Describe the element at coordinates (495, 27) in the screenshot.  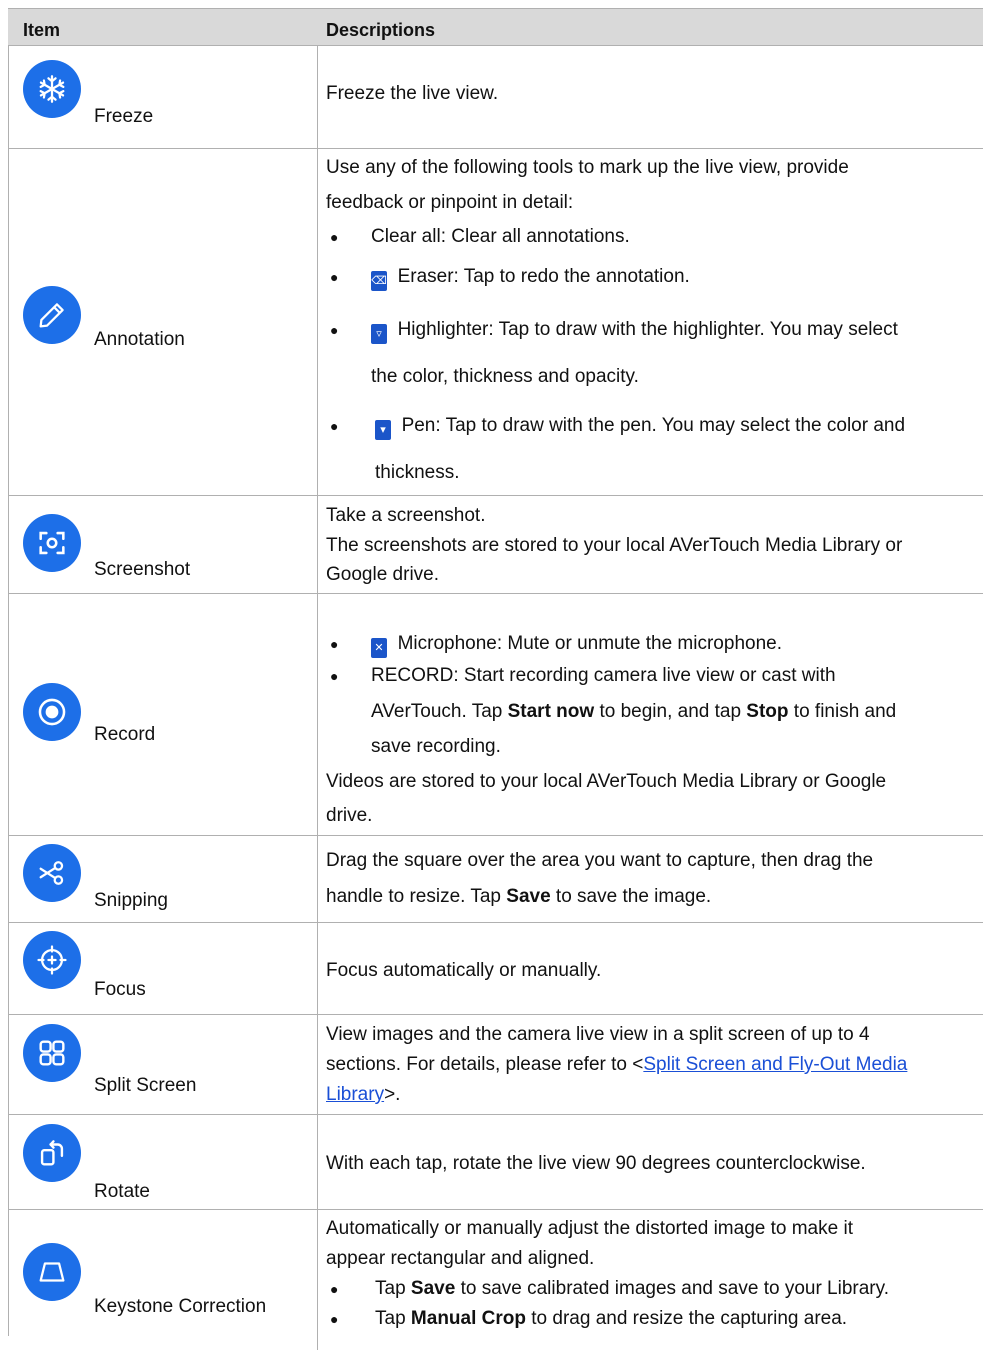
I see `table-header: Item Descriptions` at that location.